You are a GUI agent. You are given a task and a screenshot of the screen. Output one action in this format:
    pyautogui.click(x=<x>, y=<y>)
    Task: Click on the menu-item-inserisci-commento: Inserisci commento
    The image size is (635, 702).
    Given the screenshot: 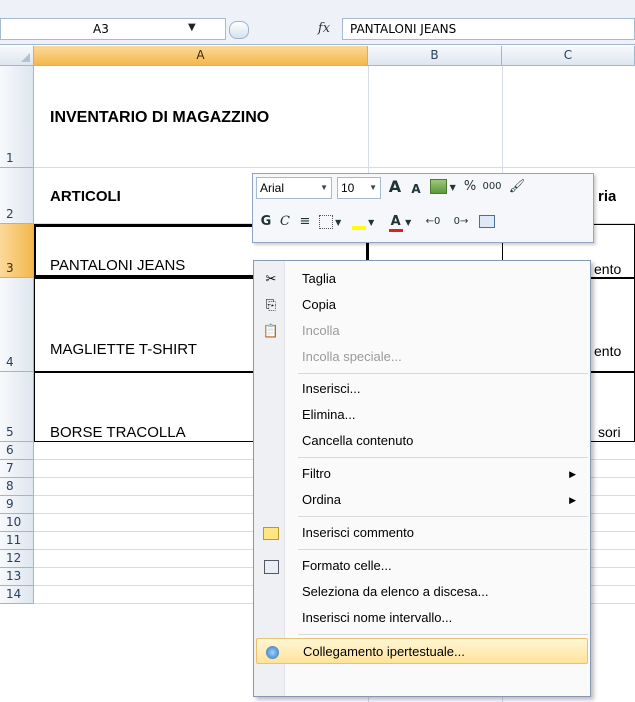 What is the action you would take?
    pyautogui.click(x=422, y=533)
    